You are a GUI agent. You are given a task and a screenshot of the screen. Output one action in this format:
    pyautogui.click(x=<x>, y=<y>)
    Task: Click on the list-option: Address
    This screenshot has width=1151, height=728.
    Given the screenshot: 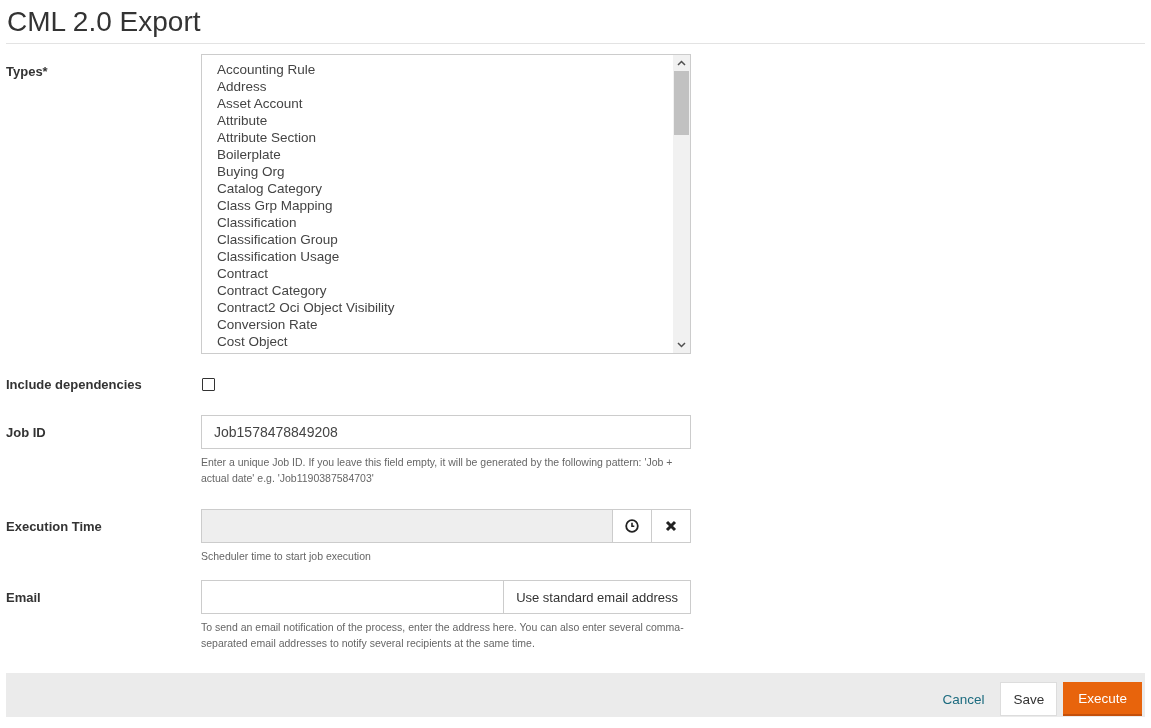 What is the action you would take?
    pyautogui.click(x=242, y=86)
    